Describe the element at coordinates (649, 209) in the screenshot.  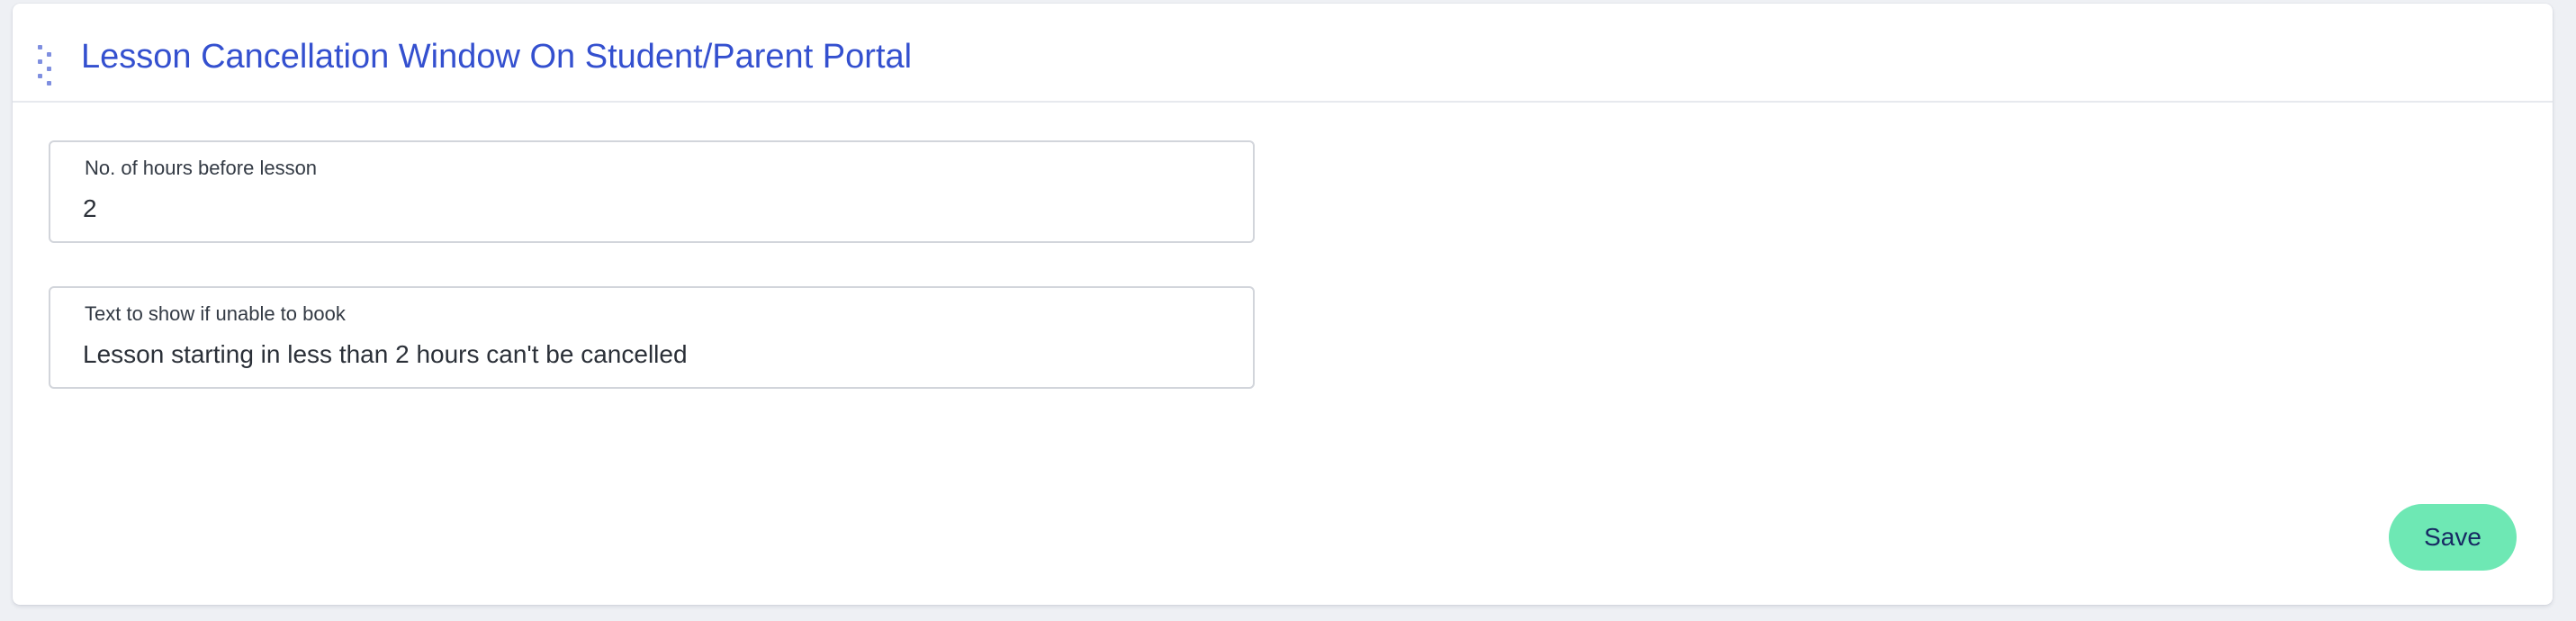
I see `hours-before-lesson-input` at that location.